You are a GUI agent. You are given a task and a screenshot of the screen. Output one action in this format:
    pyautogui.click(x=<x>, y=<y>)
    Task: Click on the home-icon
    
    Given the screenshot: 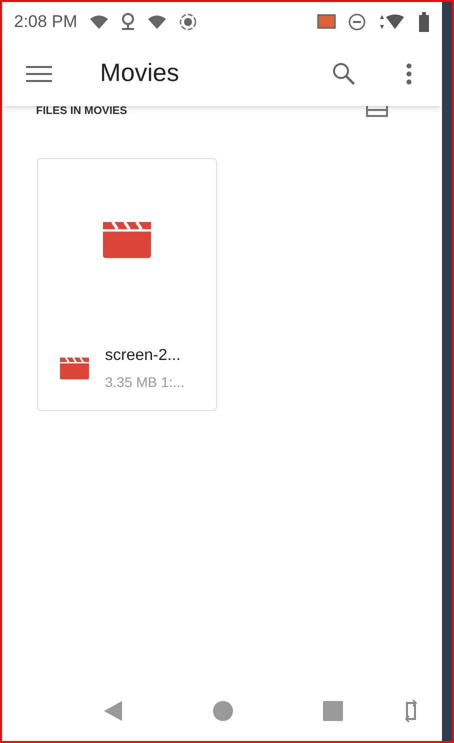 What is the action you would take?
    pyautogui.click(x=223, y=711)
    